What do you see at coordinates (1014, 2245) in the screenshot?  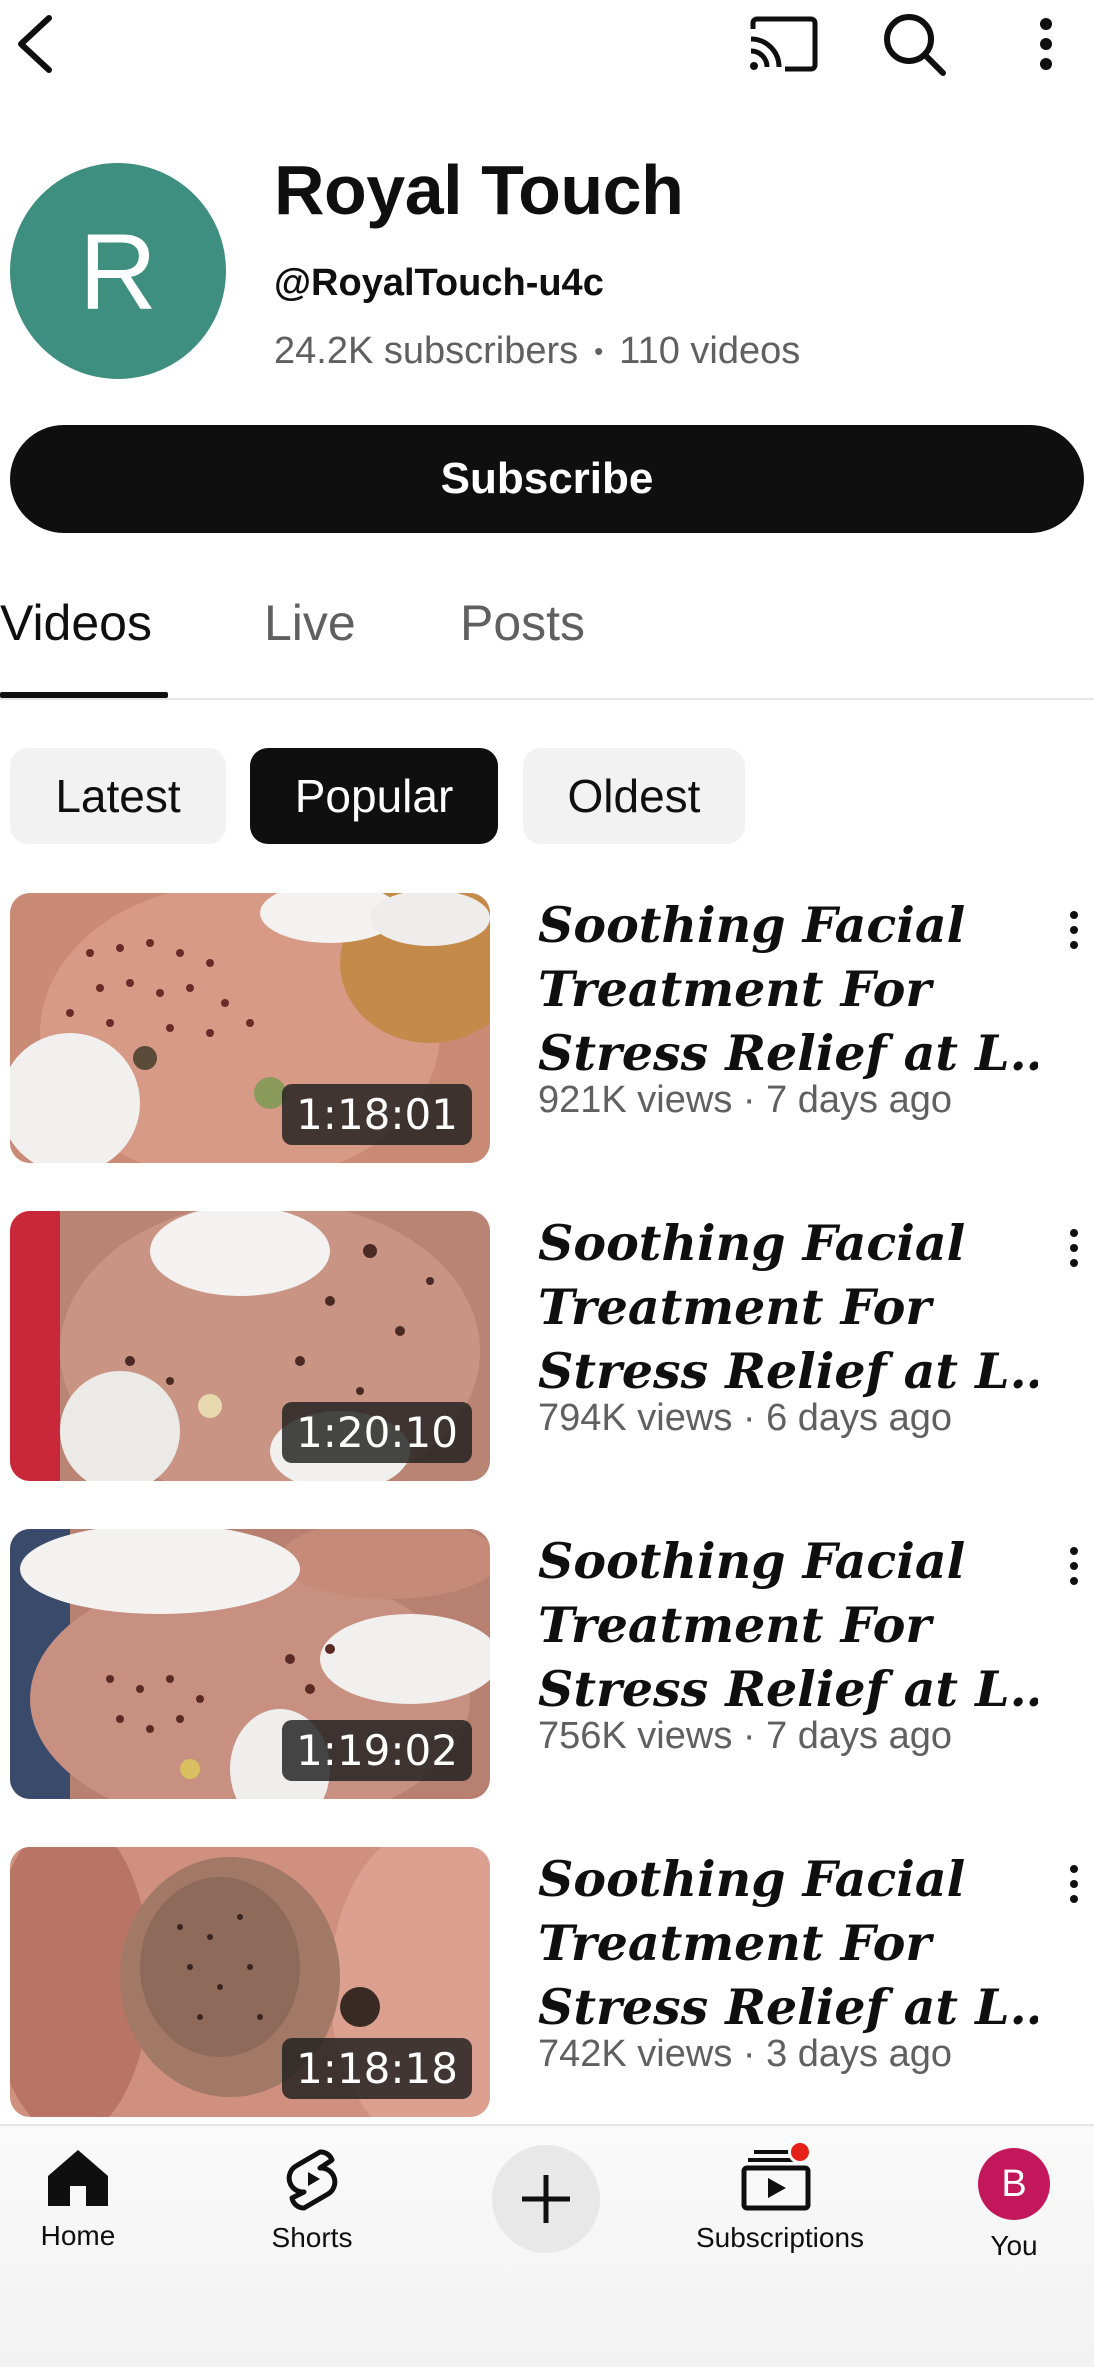 I see `nav-you-label: You` at bounding box center [1014, 2245].